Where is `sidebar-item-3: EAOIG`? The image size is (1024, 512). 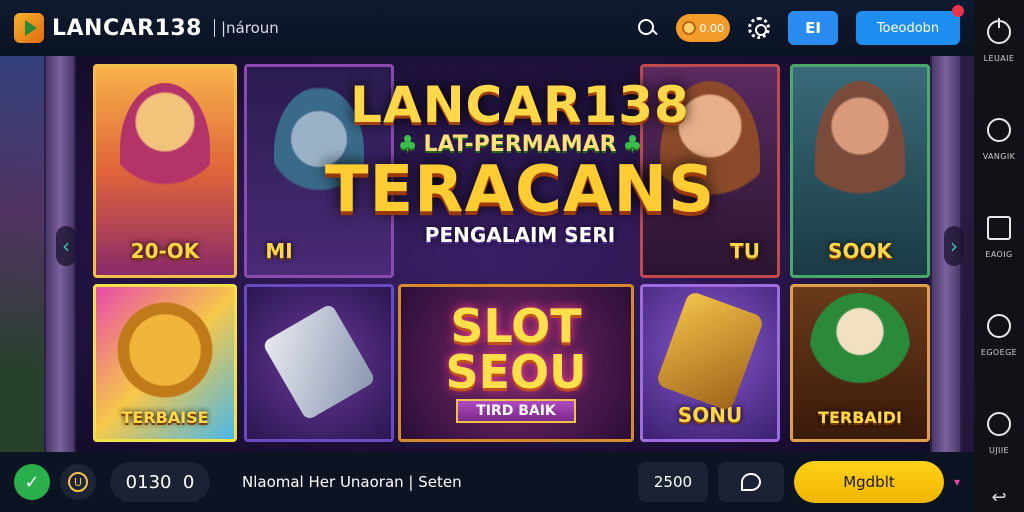 sidebar-item-3: EAOIG is located at coordinates (999, 265).